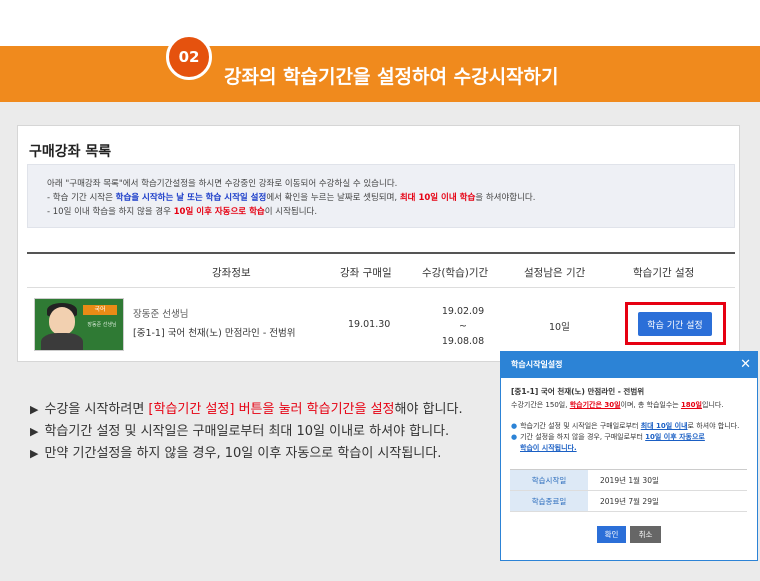  What do you see at coordinates (369, 324) in the screenshot?
I see `purchase-date: 19.01.30` at bounding box center [369, 324].